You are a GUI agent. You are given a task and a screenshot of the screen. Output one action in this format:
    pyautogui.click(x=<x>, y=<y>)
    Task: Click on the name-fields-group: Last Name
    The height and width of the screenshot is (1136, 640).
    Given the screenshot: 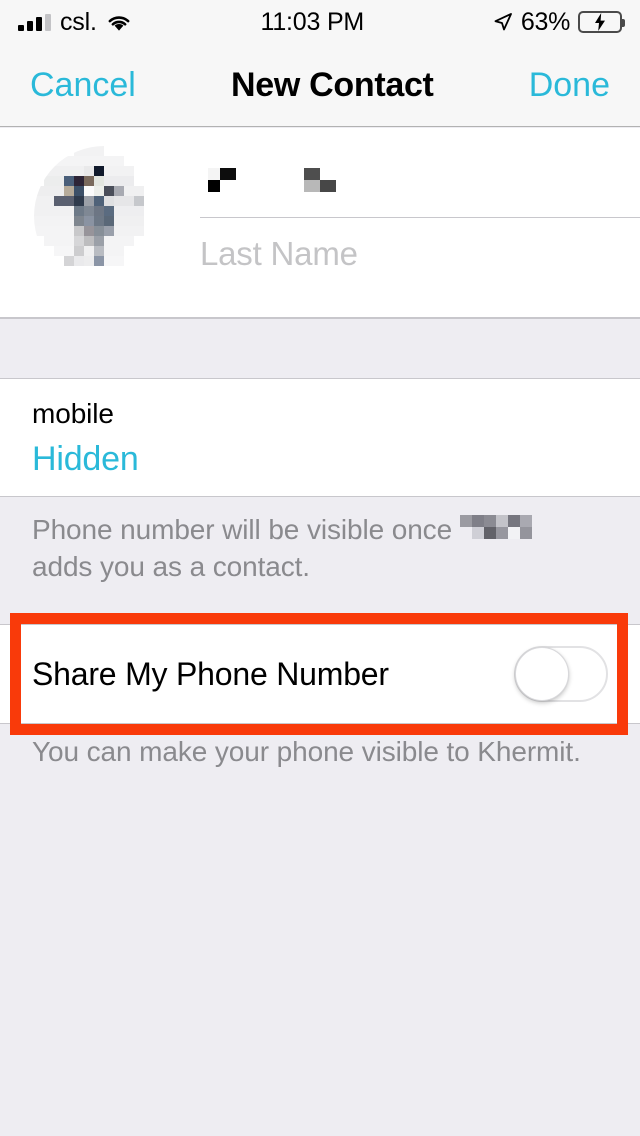 What is the action you would take?
    pyautogui.click(x=420, y=223)
    